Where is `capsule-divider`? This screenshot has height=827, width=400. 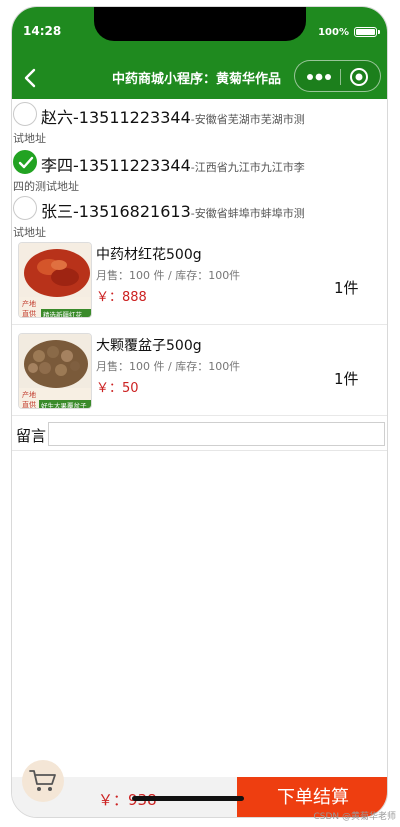 capsule-divider is located at coordinates (340, 77).